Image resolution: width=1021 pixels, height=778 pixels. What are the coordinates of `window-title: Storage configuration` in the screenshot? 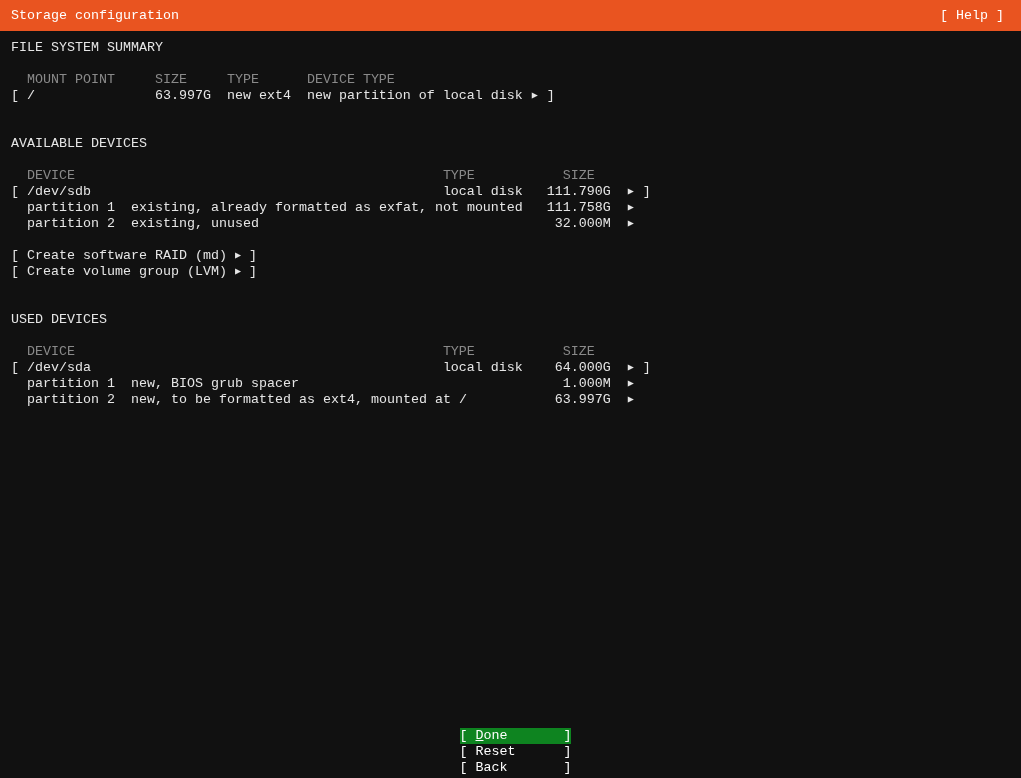 It's located at (95, 15).